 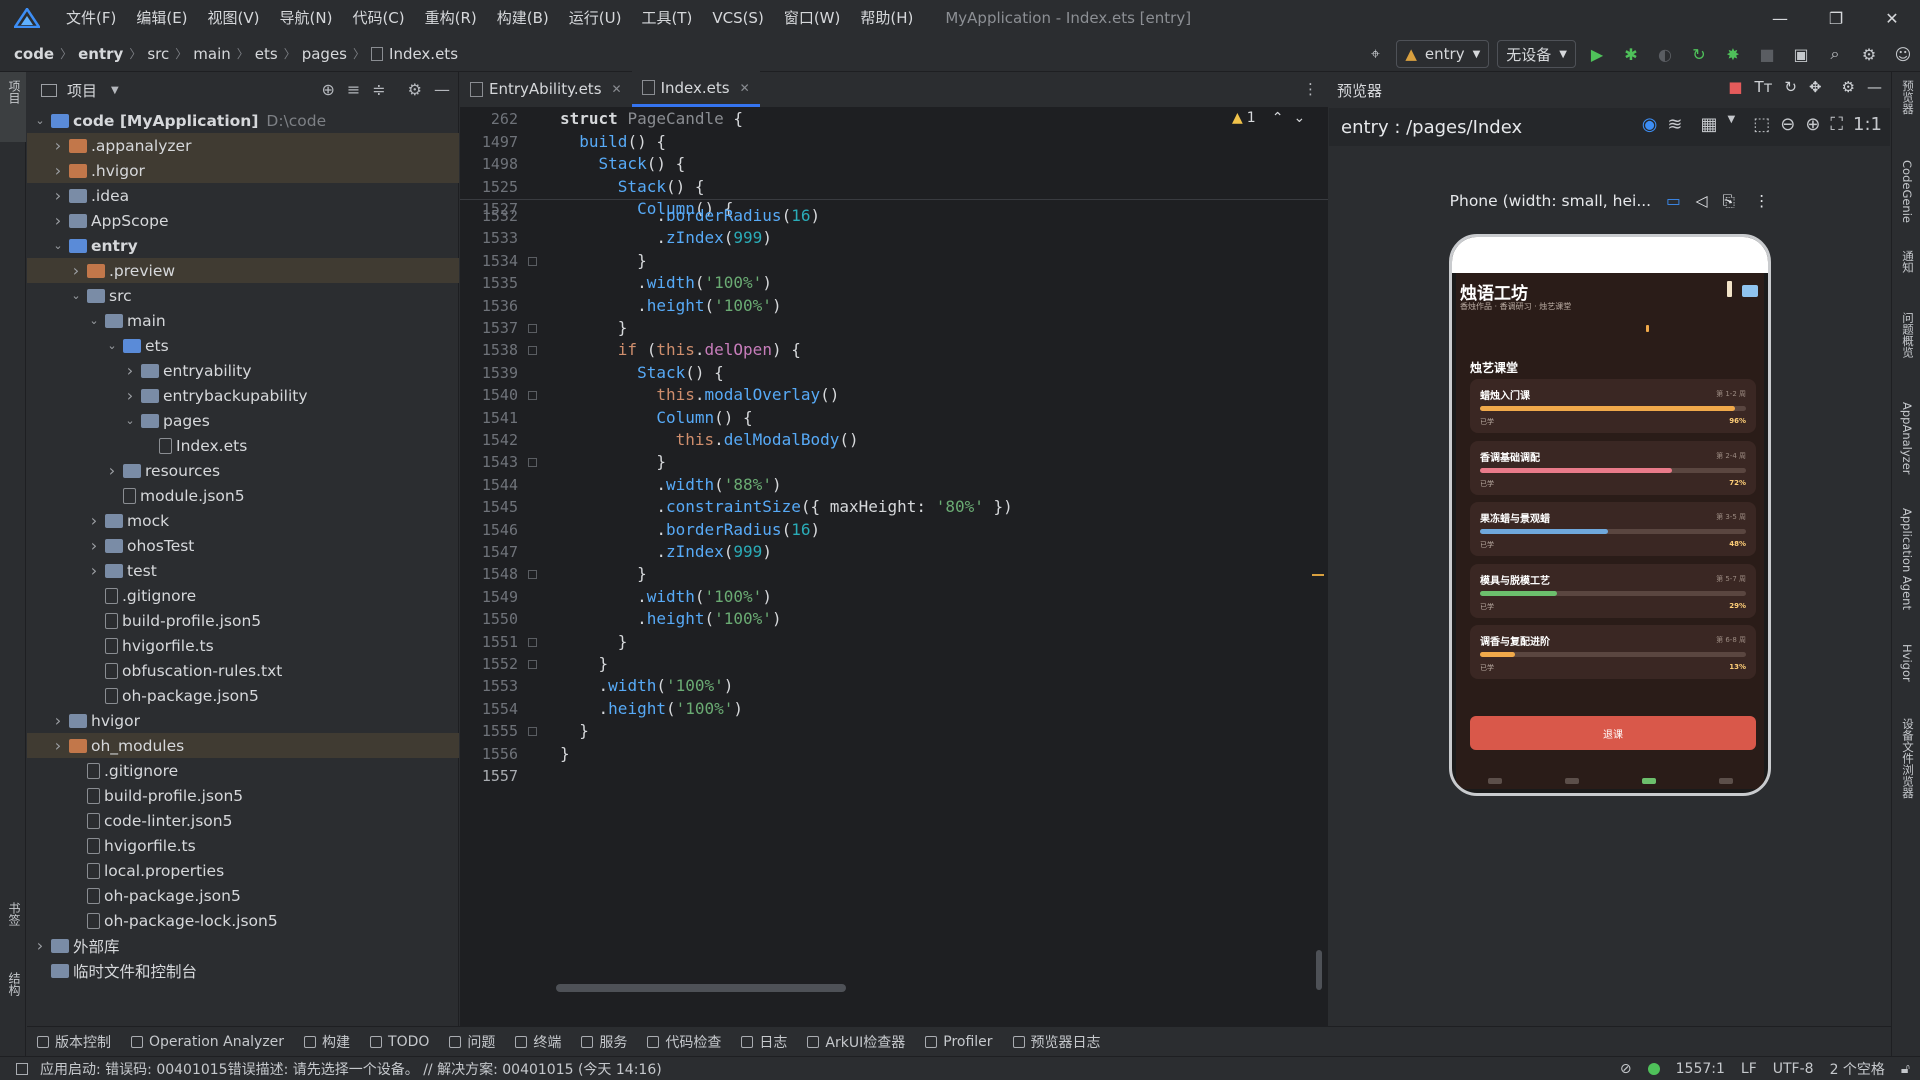 I want to click on tree-item: ⌄ main, so click(x=243, y=320).